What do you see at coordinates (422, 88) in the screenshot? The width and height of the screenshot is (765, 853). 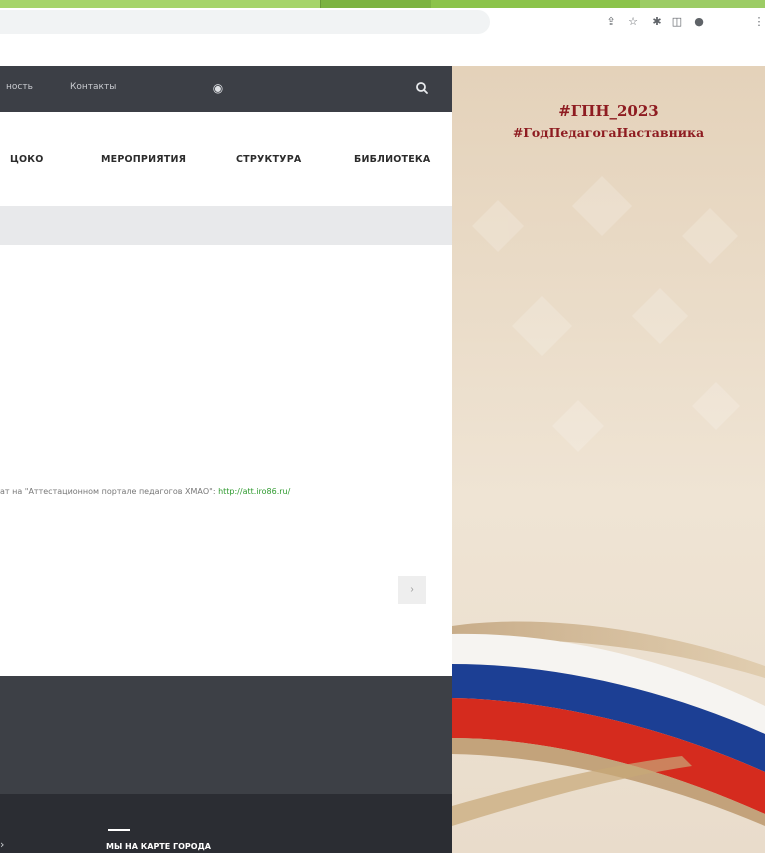 I see `search-icon` at bounding box center [422, 88].